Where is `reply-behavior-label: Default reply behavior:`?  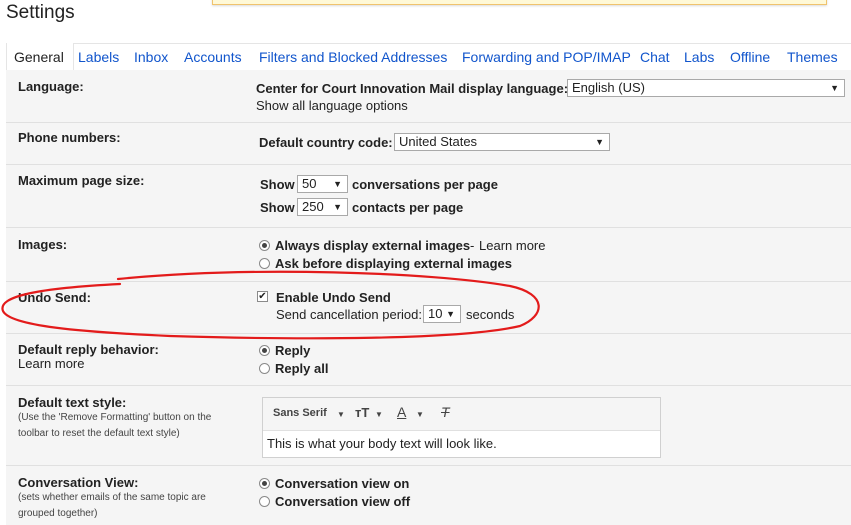 reply-behavior-label: Default reply behavior: is located at coordinates (88, 349).